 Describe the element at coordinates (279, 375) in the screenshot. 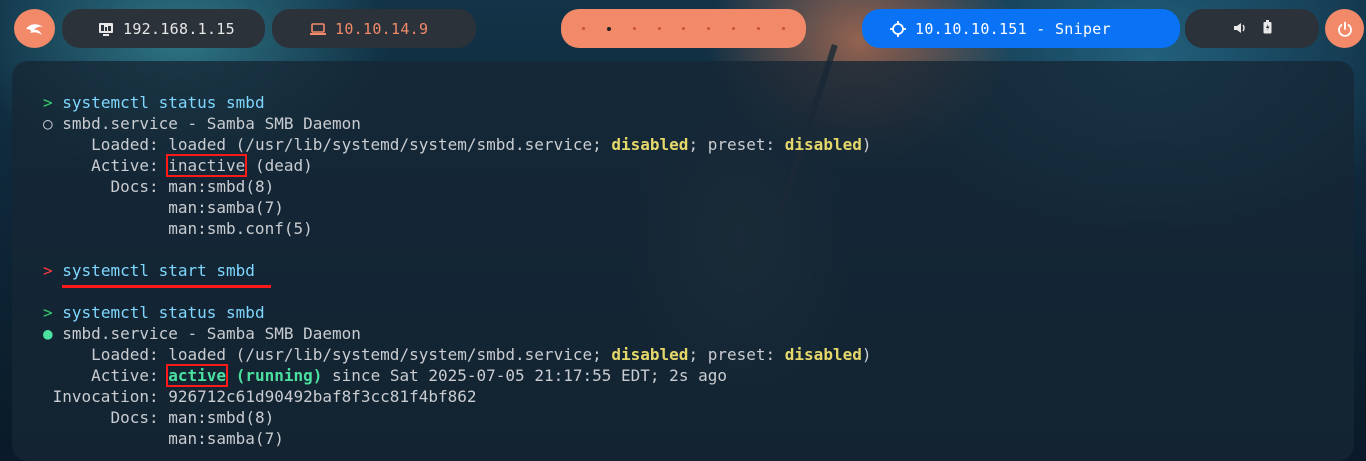

I see `running-state: (running)` at that location.